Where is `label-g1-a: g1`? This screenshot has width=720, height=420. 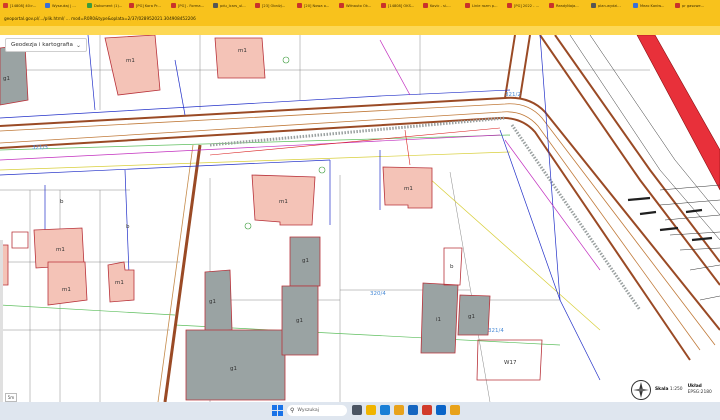
label-g1-a: g1 is located at coordinates (6, 79).